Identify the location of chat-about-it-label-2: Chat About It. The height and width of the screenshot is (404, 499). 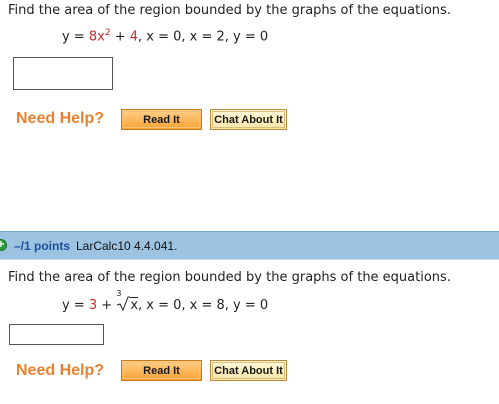
(248, 370).